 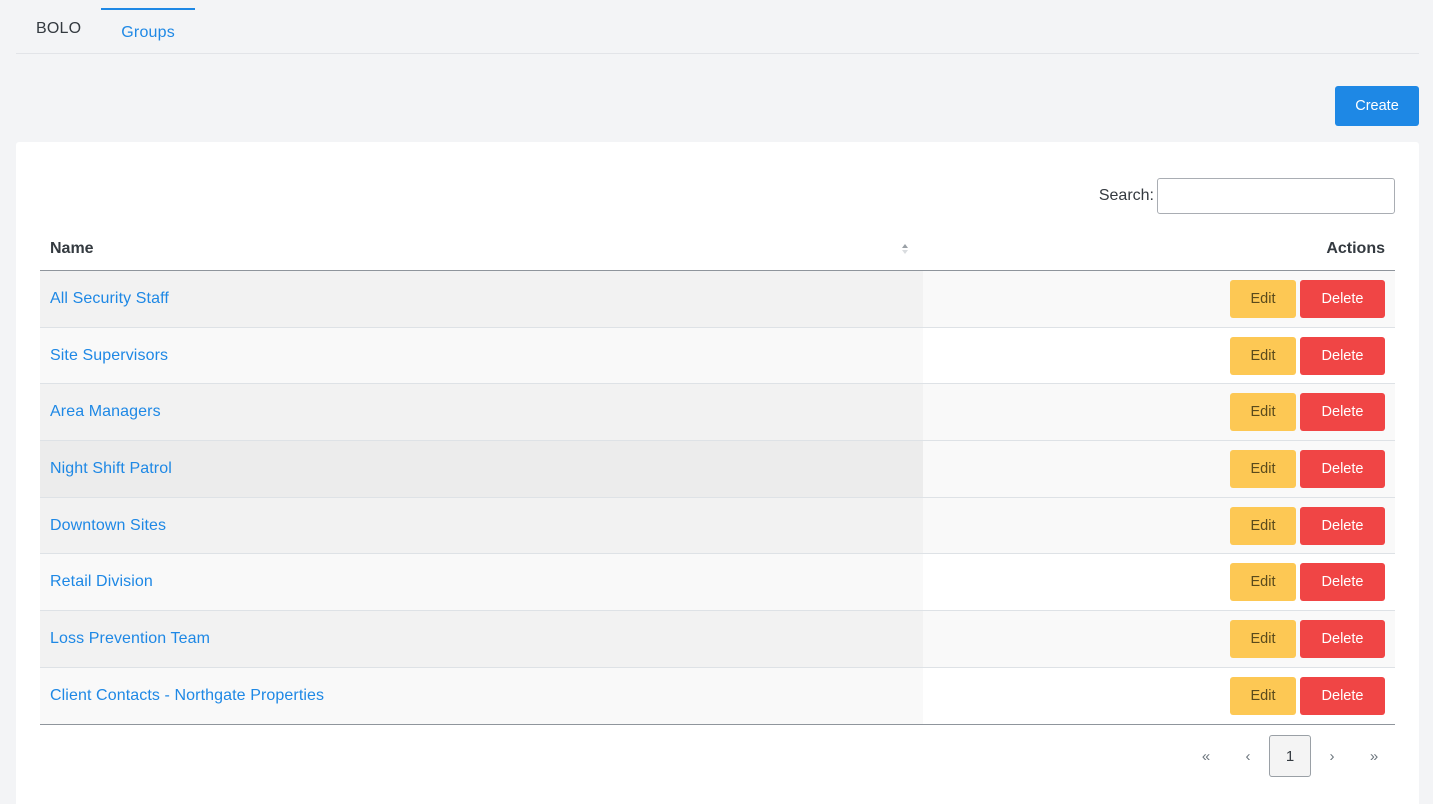 I want to click on group-name-link: Downtown Sites, so click(x=108, y=526).